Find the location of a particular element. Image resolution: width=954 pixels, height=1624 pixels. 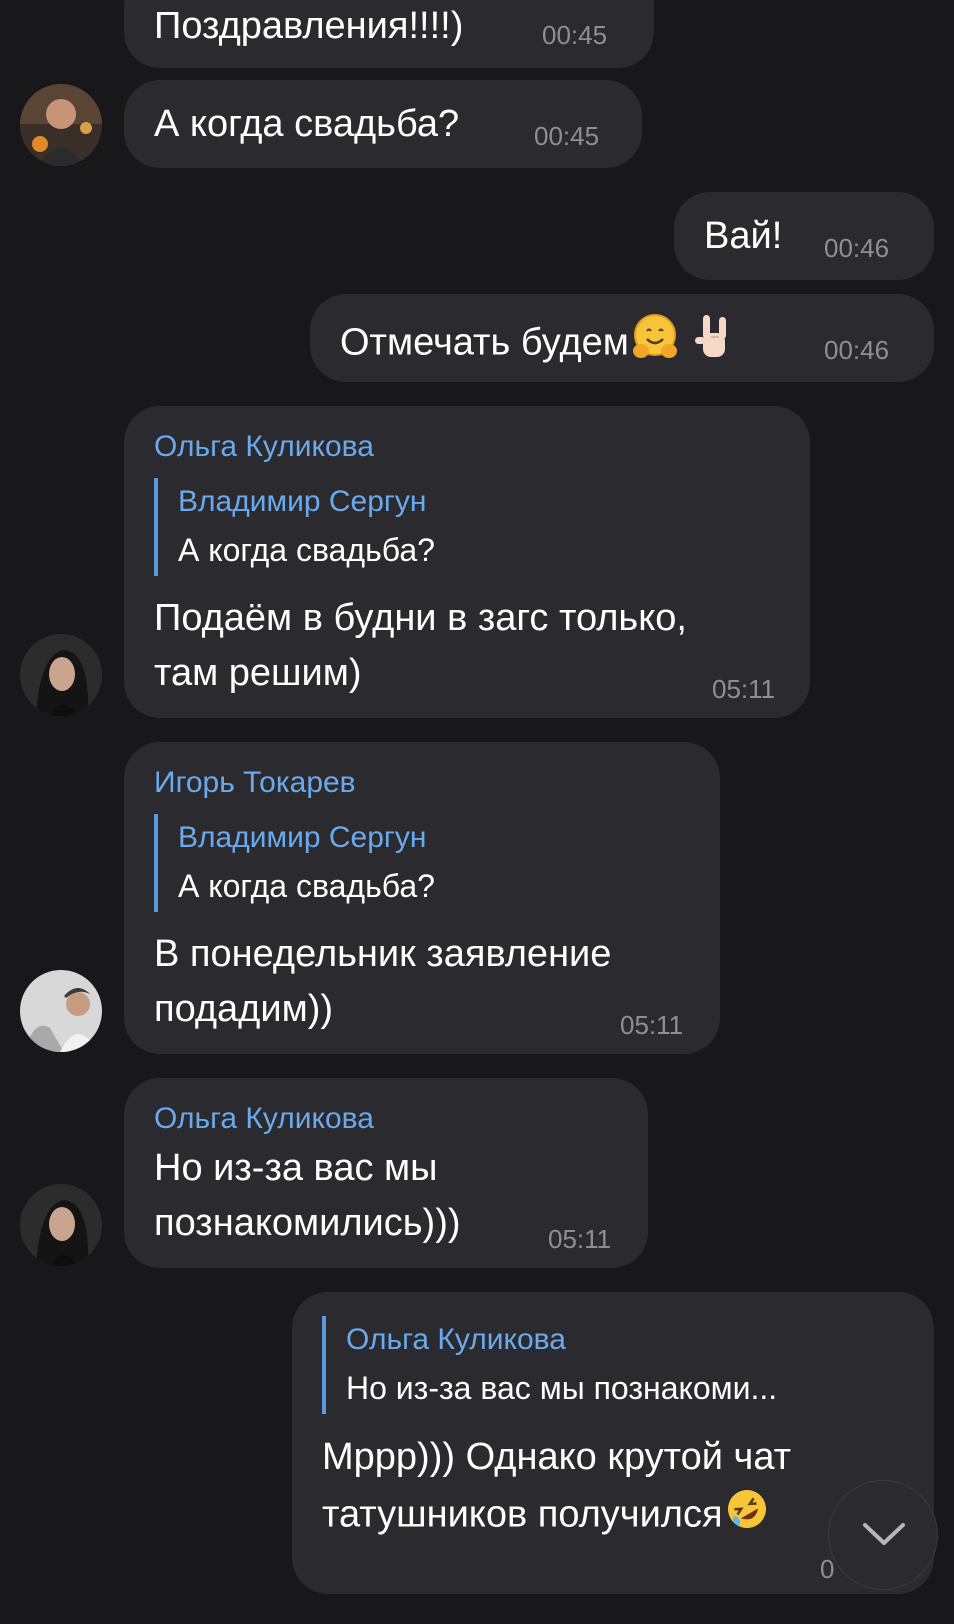

message-text-line: познакомились))) is located at coordinates (307, 1223).